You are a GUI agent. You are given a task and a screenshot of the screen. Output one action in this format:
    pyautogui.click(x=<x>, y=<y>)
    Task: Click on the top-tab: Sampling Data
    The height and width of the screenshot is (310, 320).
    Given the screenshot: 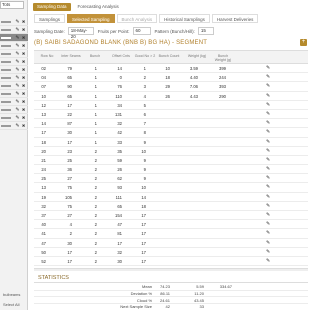 What is the action you would take?
    pyautogui.click(x=52, y=7)
    